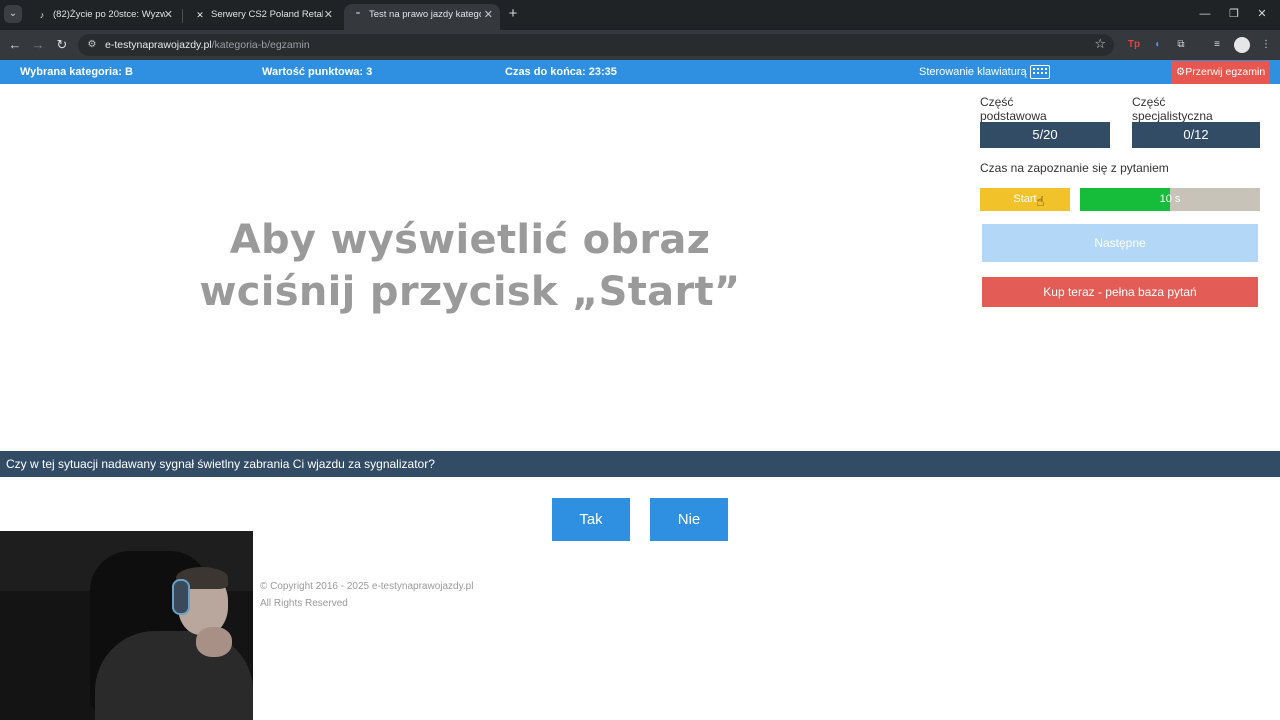 This screenshot has height=720, width=1280. Describe the element at coordinates (109, 14) in the screenshot. I see `tab-title: (82)Życie po 20stce: Wyzwania` at that location.